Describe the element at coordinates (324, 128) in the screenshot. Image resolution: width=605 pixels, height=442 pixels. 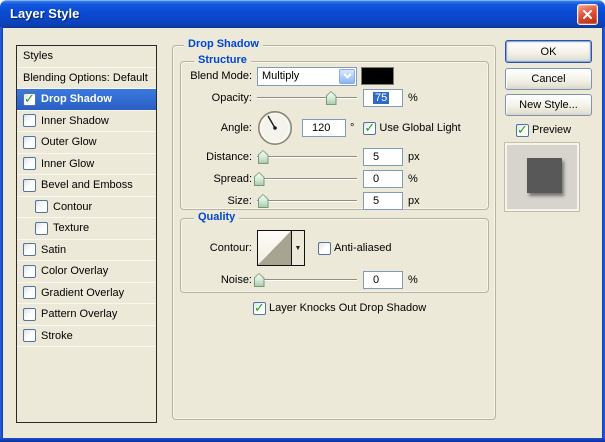
I see `angle-field: 120` at that location.